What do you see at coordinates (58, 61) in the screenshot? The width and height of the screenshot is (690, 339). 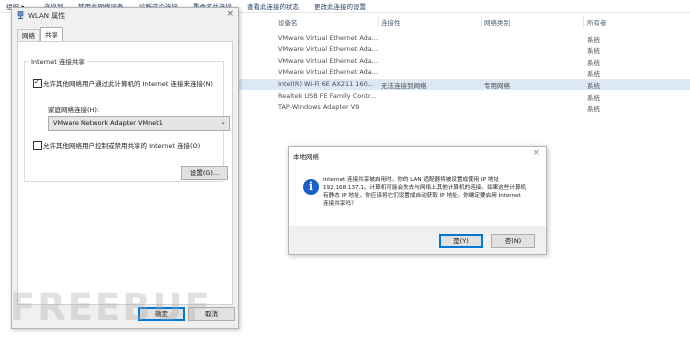 I see `group-title: Internet 连接共享` at bounding box center [58, 61].